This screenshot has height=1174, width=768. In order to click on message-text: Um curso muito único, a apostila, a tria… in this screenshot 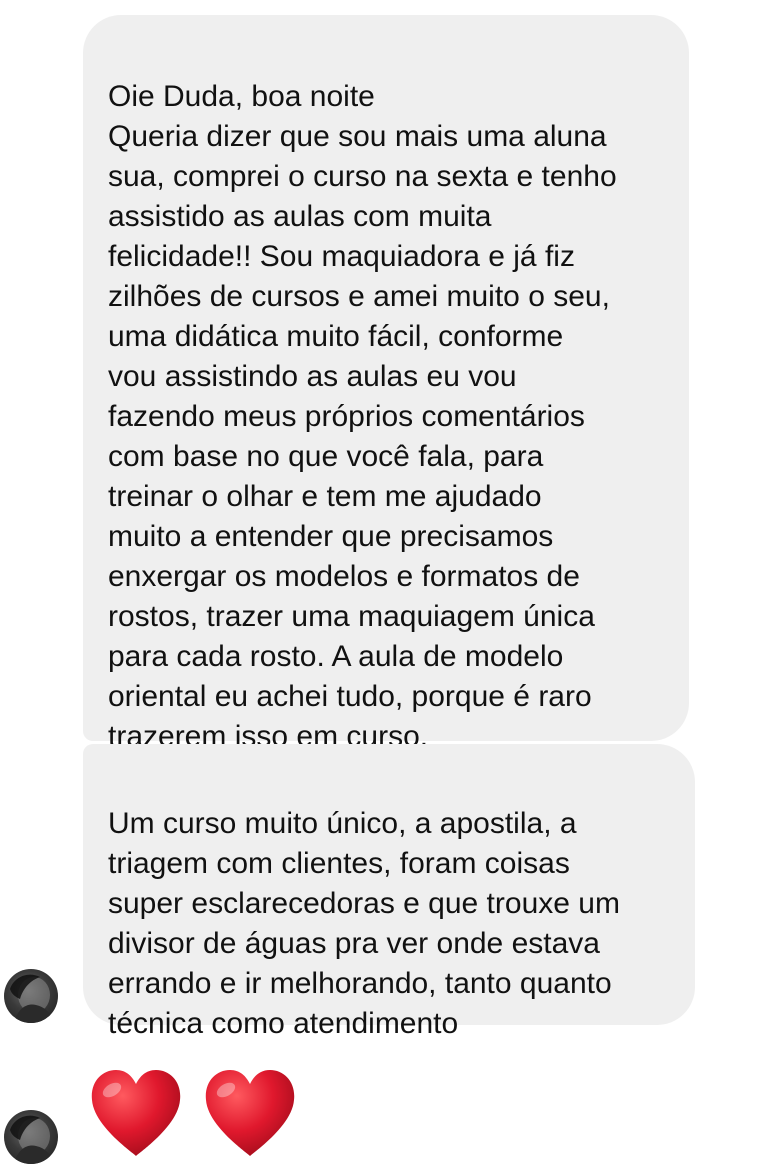, I will do `click(364, 923)`.